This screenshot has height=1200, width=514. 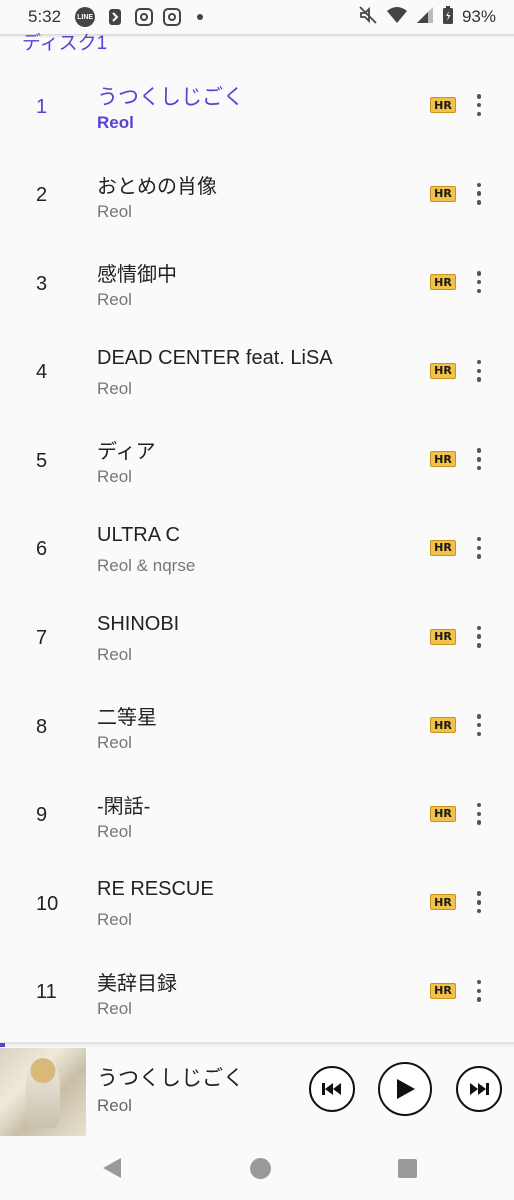 What do you see at coordinates (112, 1168) in the screenshot?
I see `back-icon` at bounding box center [112, 1168].